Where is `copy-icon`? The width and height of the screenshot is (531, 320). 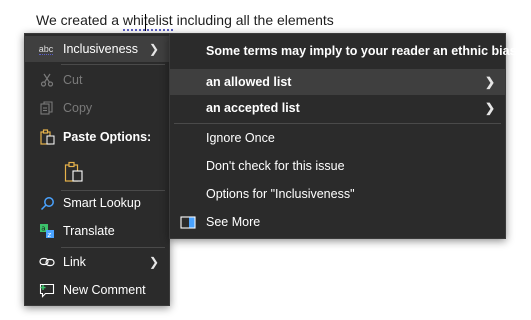 copy-icon is located at coordinates (47, 108).